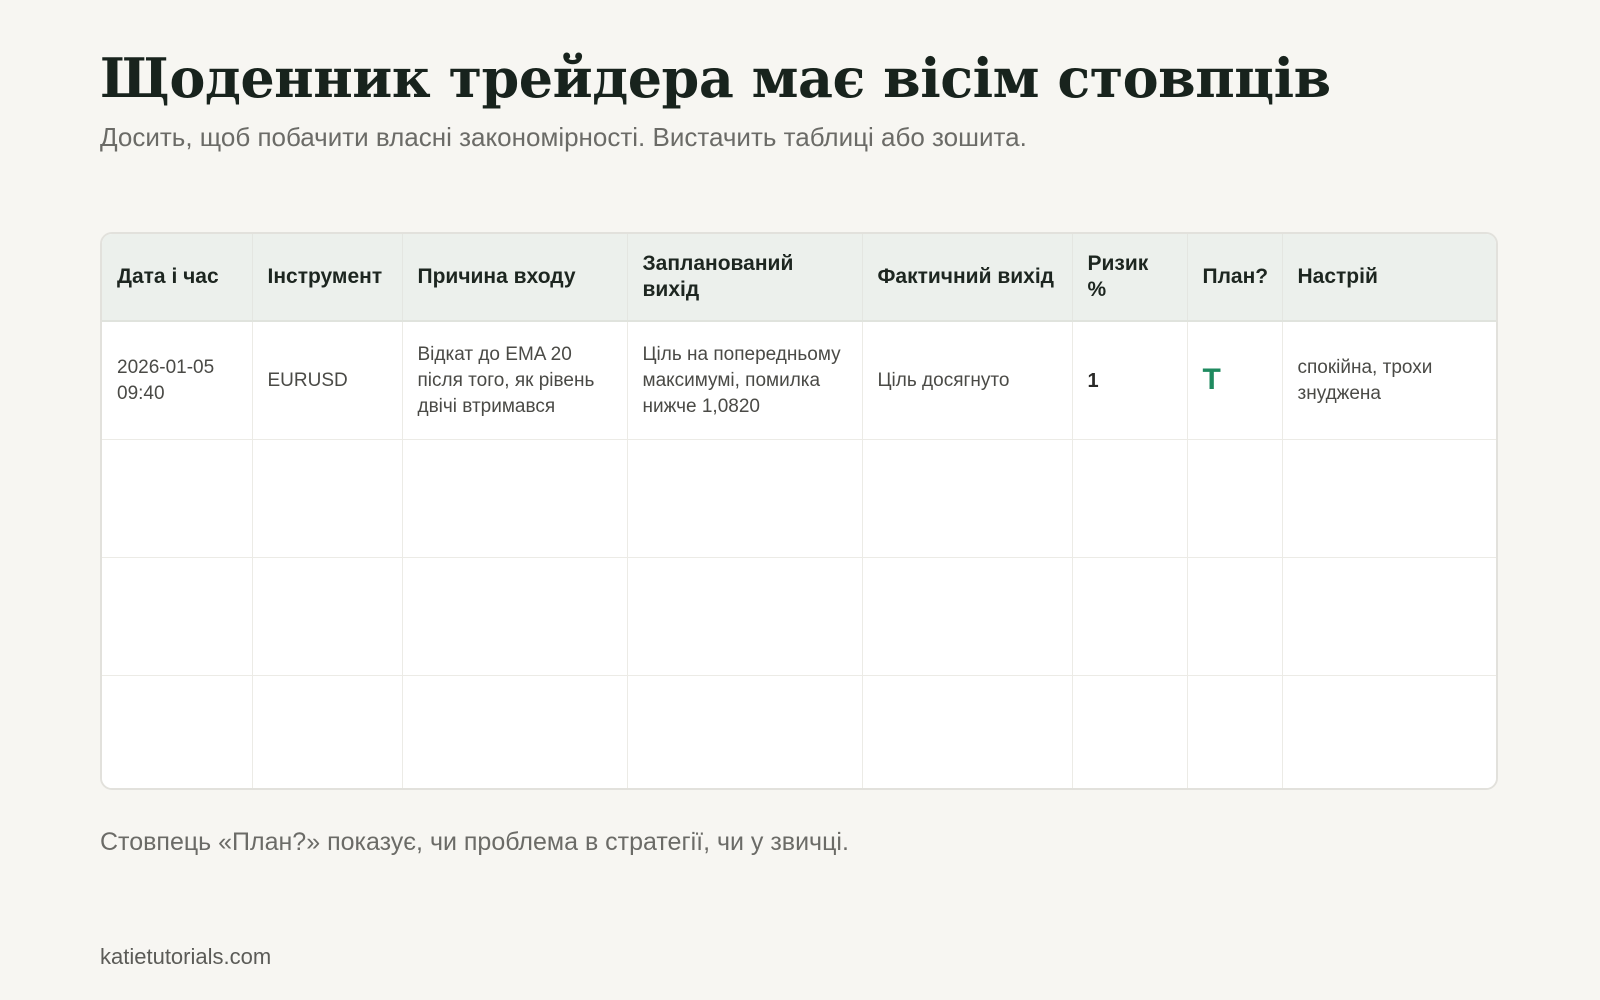  What do you see at coordinates (1235, 278) in the screenshot?
I see `column-header-plan: План?` at bounding box center [1235, 278].